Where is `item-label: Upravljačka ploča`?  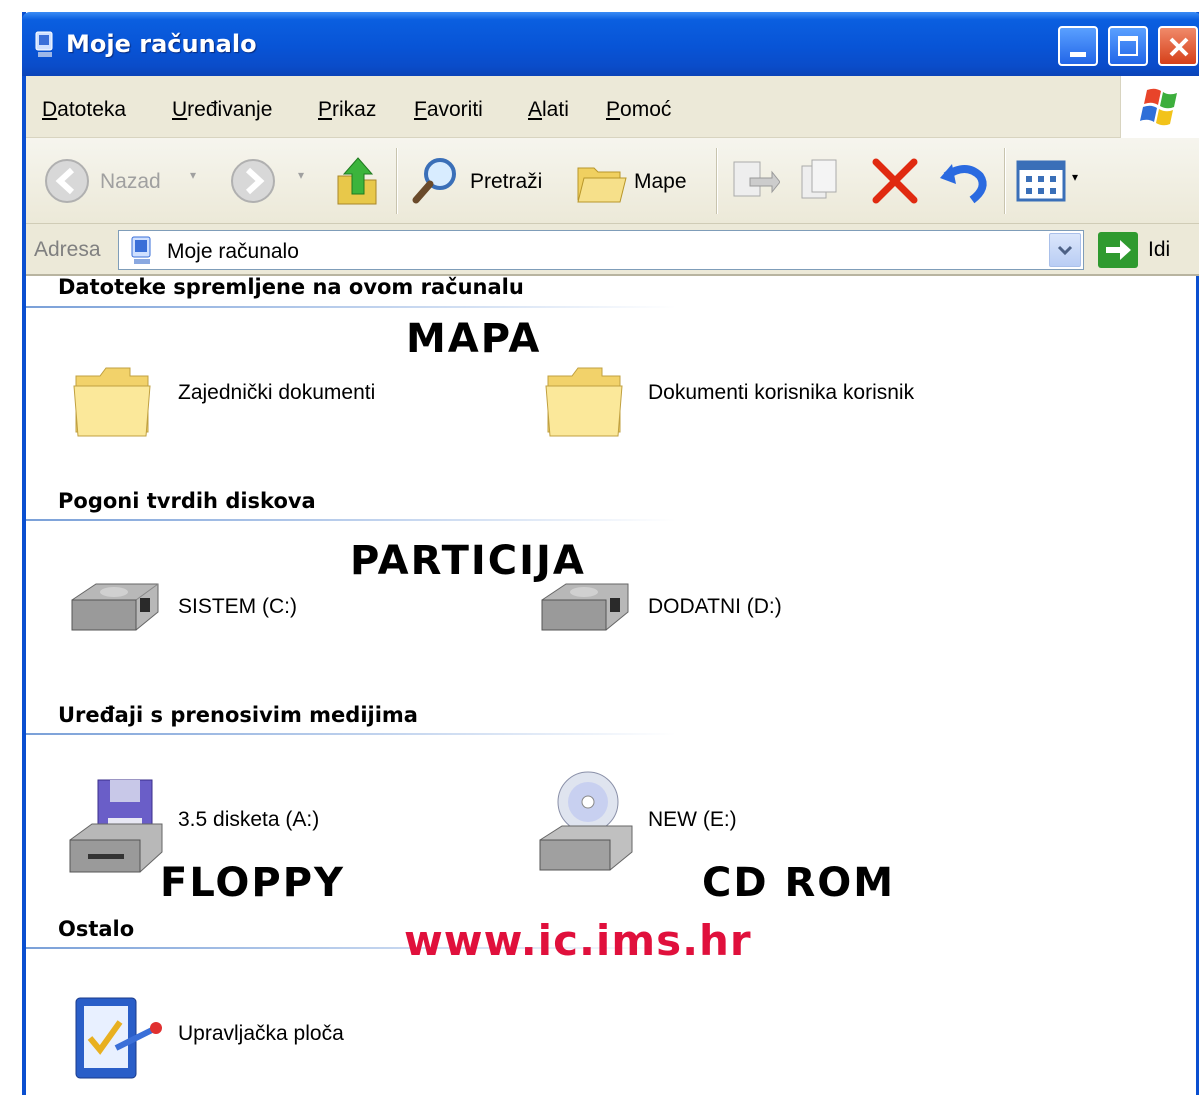 item-label: Upravljačka ploča is located at coordinates (261, 1033).